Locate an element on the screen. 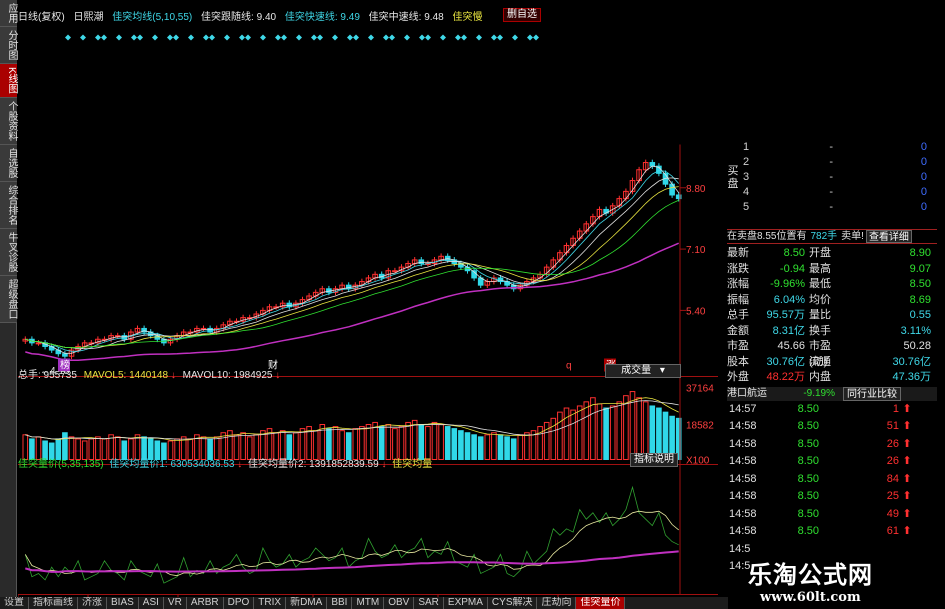 Image resolution: width=945 pixels, height=609 pixels. indicator-tab: 庄劫向 is located at coordinates (557, 603).